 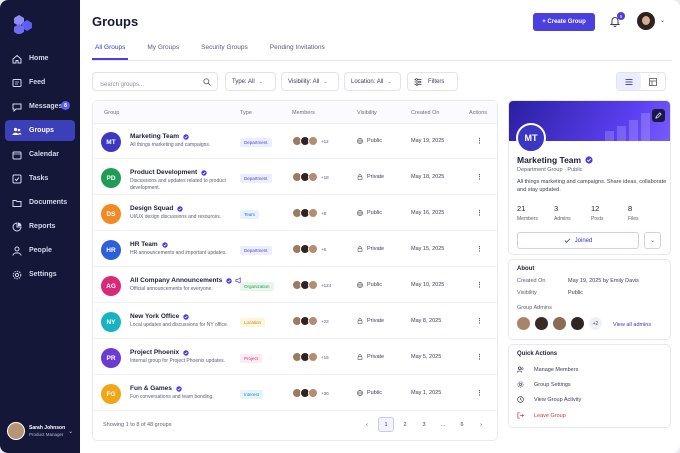 I want to click on page-title: Groups, so click(x=115, y=21).